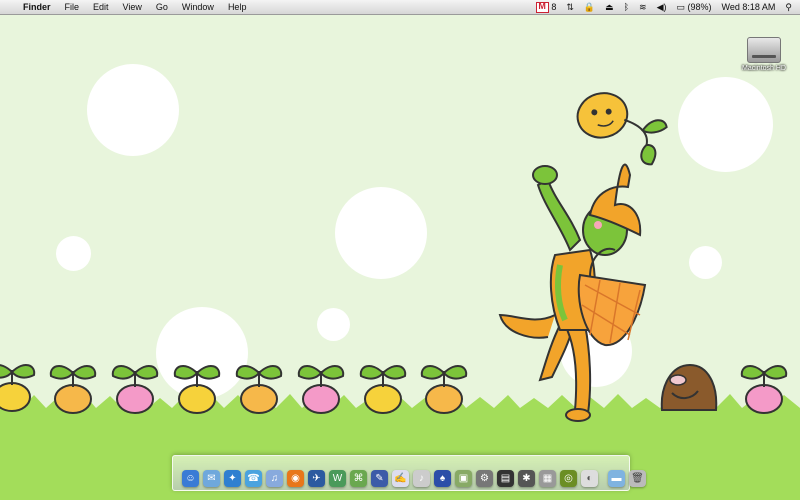 This screenshot has width=800, height=500. What do you see at coordinates (570, 7) in the screenshot?
I see `sync-icon: ⇅` at bounding box center [570, 7].